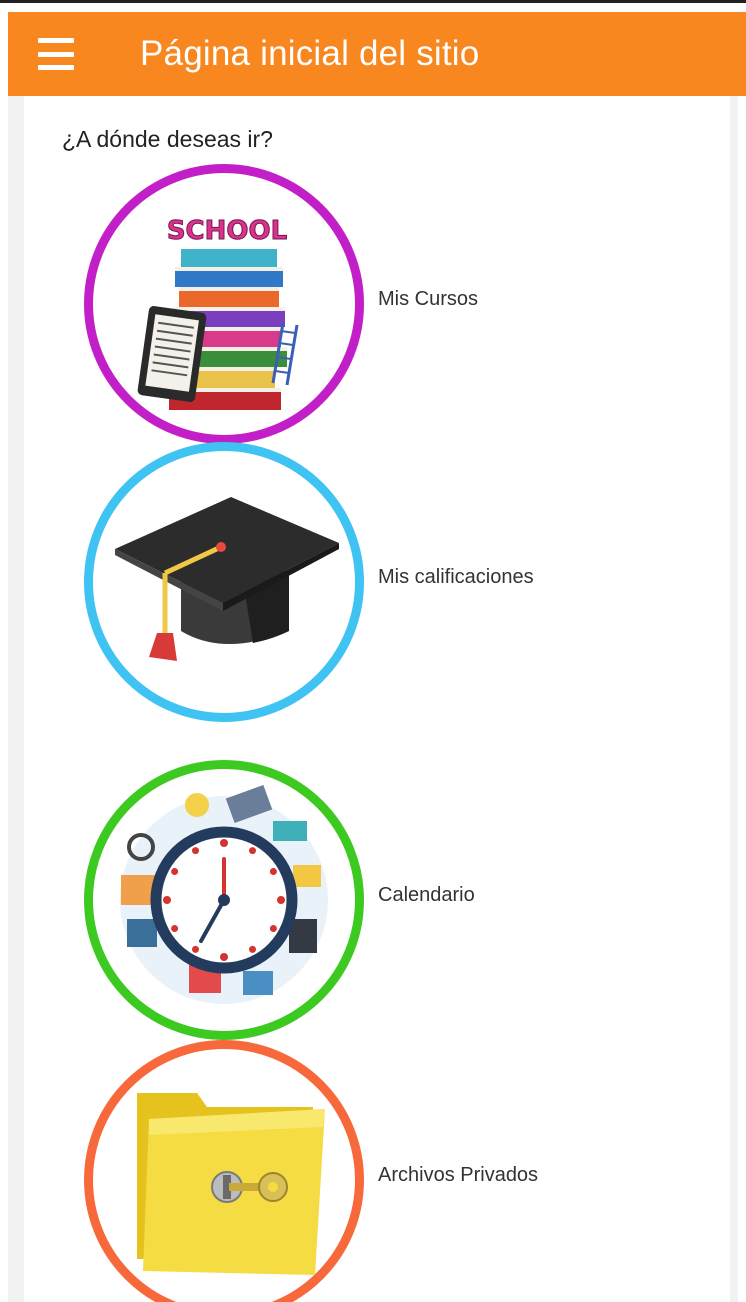  Describe the element at coordinates (373, 6) in the screenshot. I see `status-strip` at that location.